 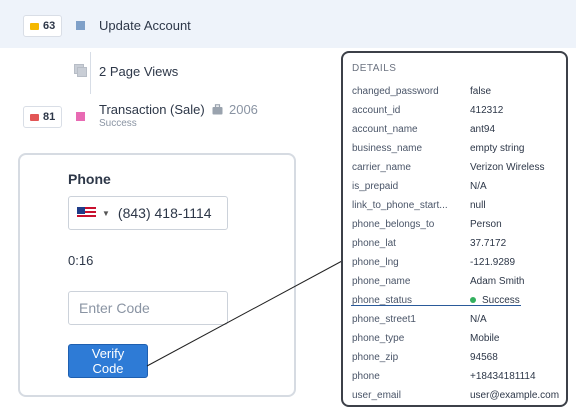 I want to click on detail-row: carrier_name Verizon Wireless, so click(x=458, y=168).